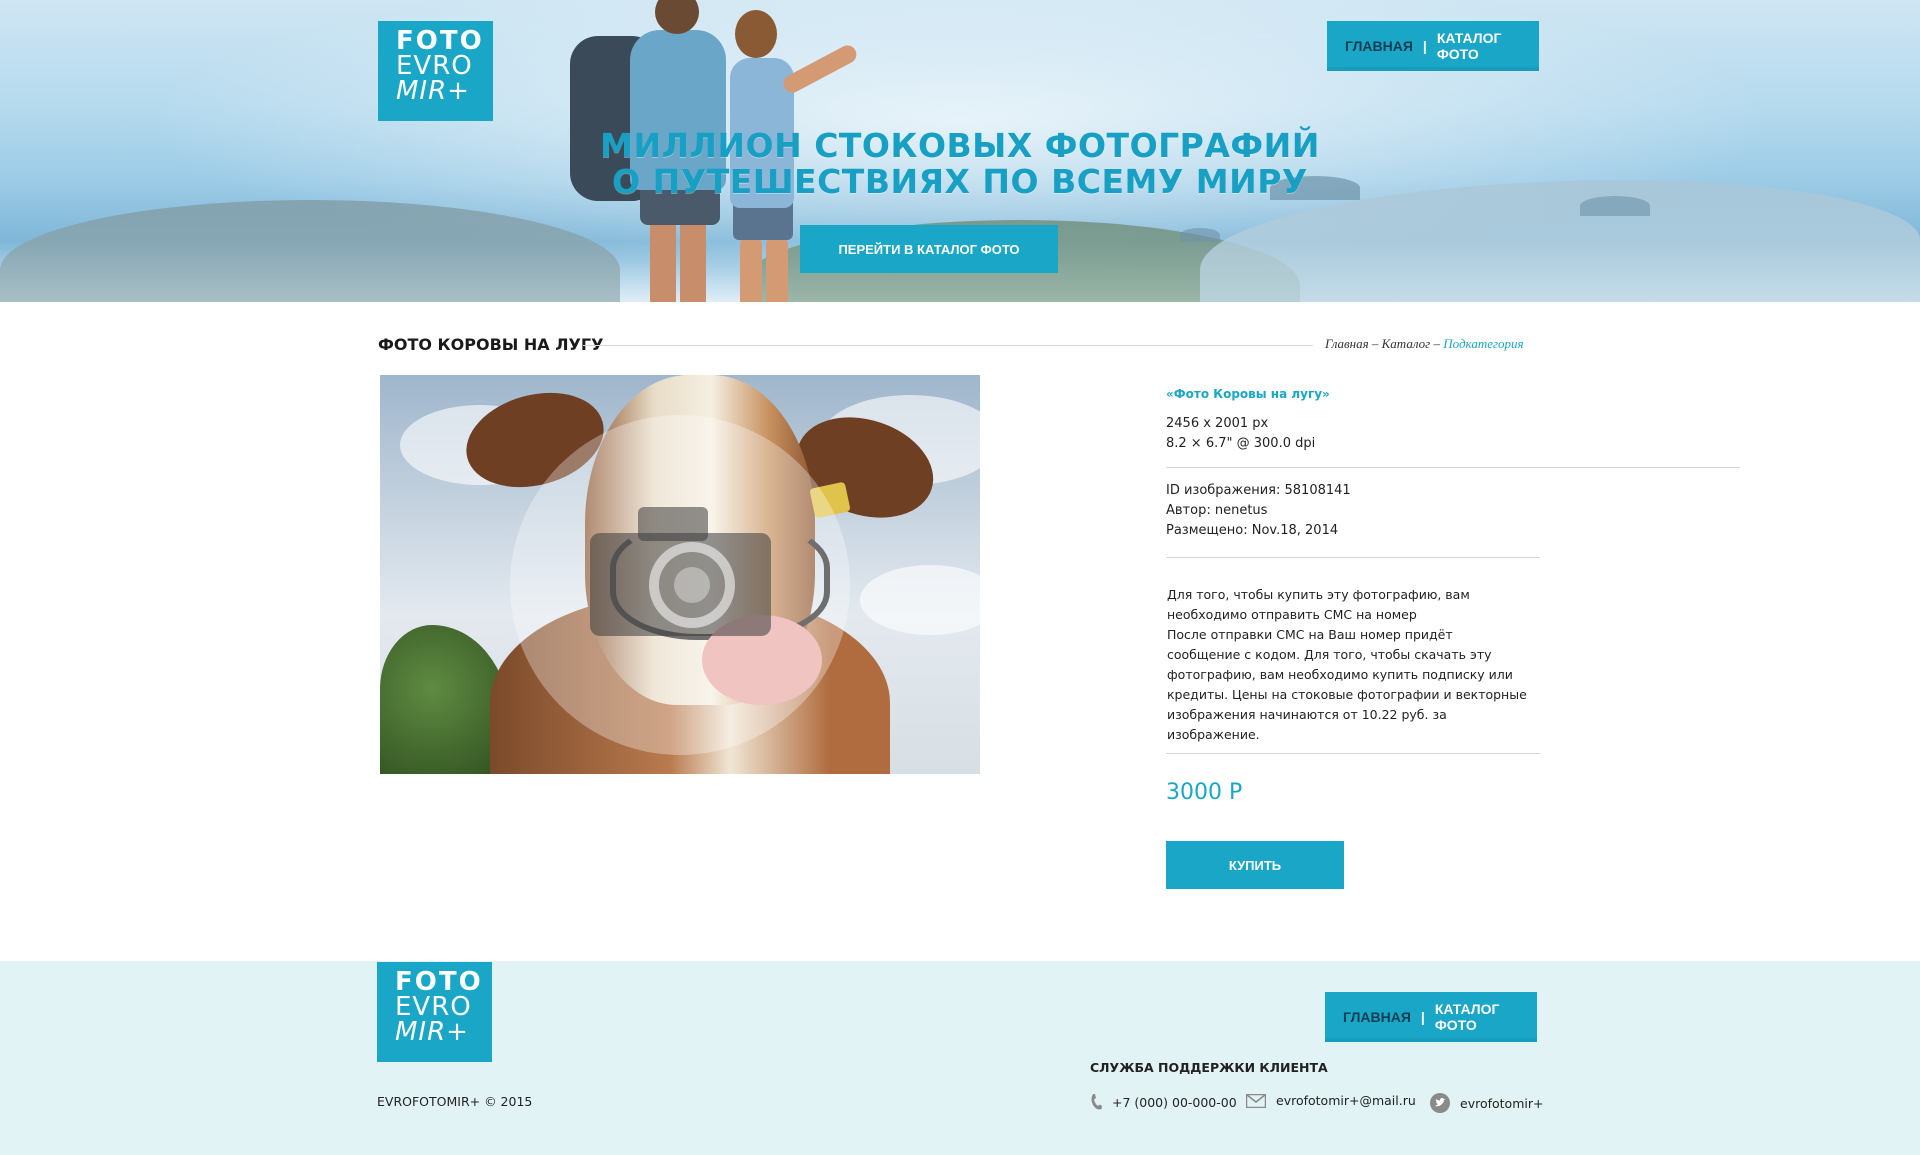 This screenshot has height=1155, width=1920. I want to click on photo-dimensions-px: 2456 x 2001 px, so click(1217, 423).